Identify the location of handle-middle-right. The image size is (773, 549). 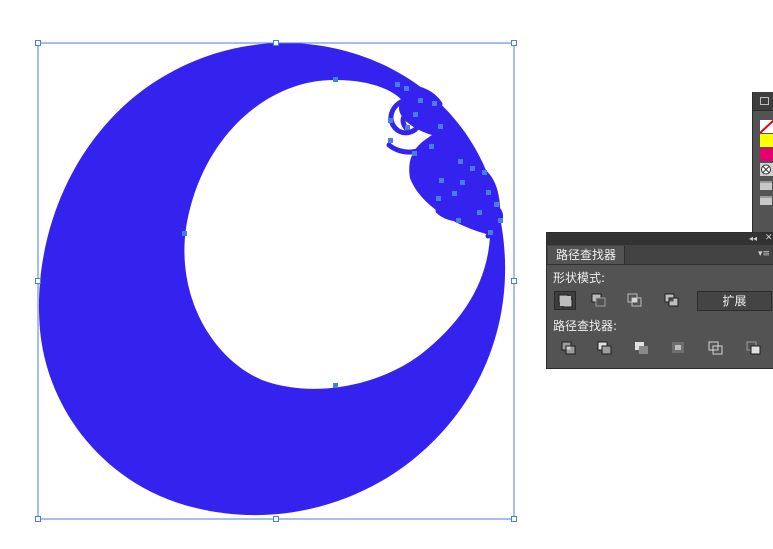
(514, 281).